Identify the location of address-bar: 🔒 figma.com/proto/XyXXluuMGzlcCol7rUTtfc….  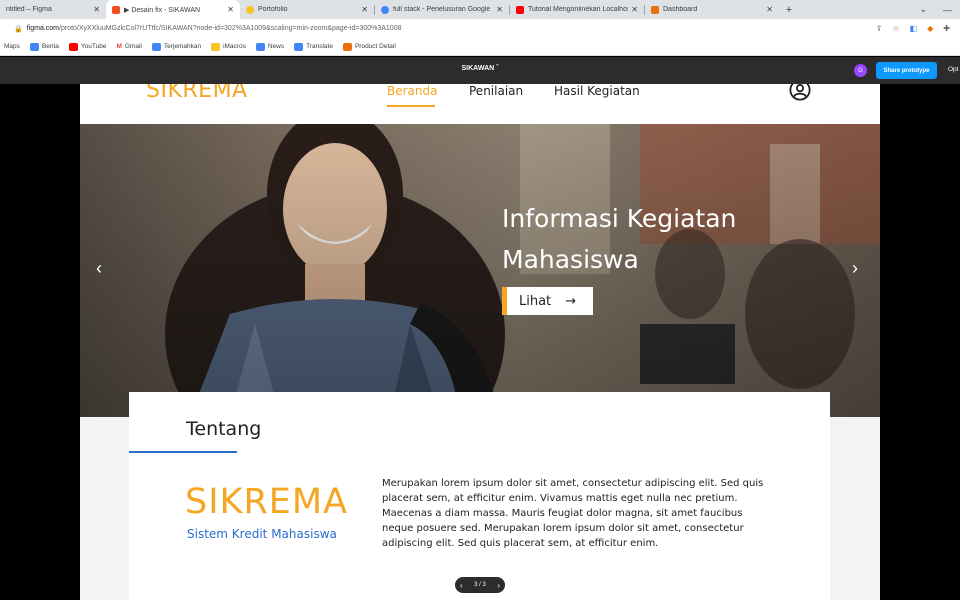
(480, 28).